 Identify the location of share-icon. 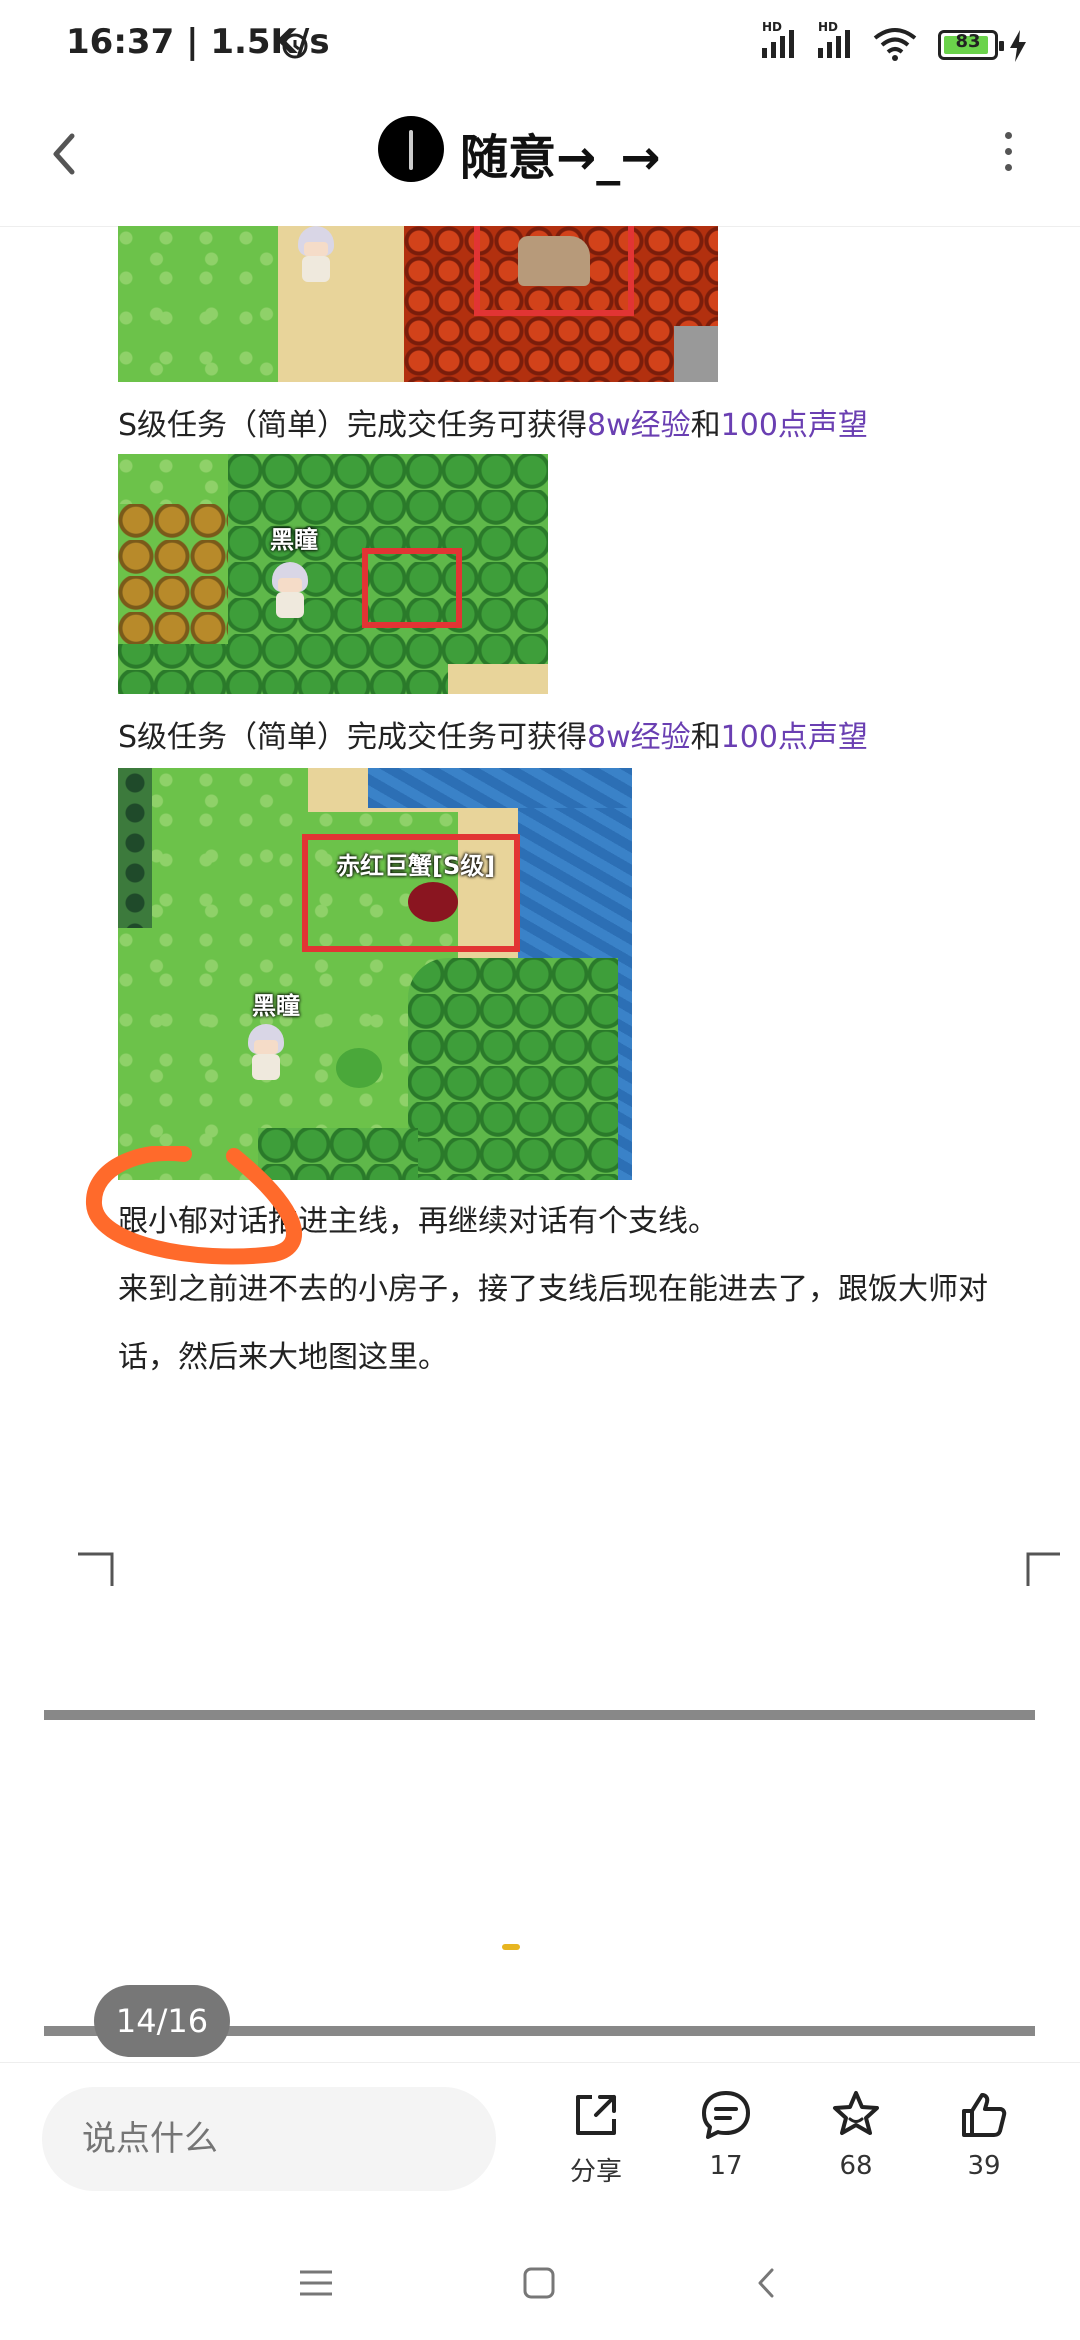
(596, 2115).